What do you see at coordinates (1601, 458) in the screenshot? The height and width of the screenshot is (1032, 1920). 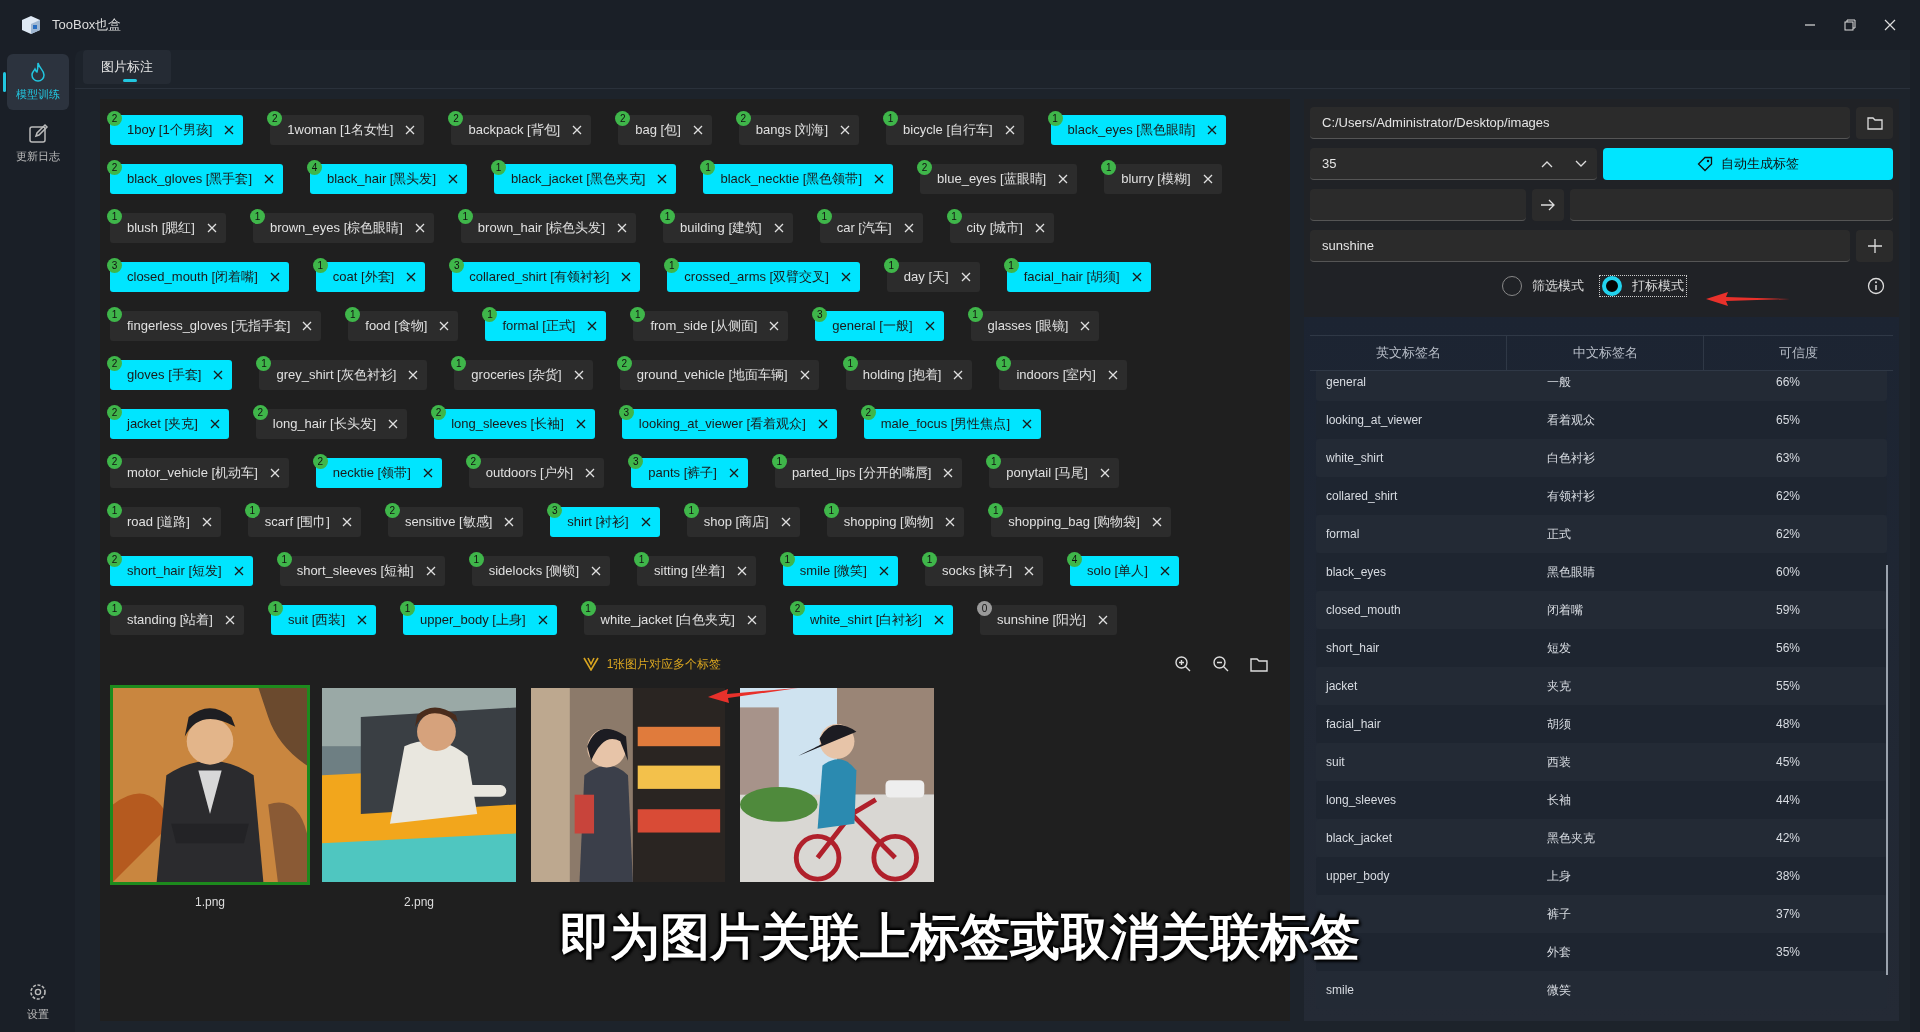 I see `table-row: white_shirt 白色衬衫 63%` at bounding box center [1601, 458].